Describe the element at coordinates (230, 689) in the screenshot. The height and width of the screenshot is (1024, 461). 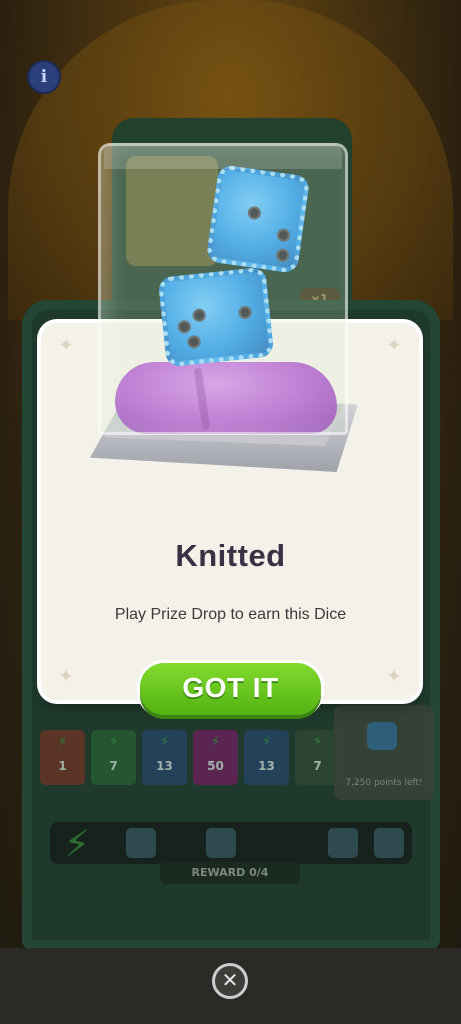
I see `got-it-button: GOT IT` at that location.